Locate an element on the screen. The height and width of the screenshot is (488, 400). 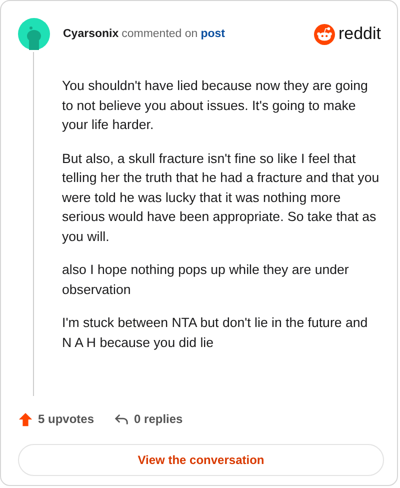
post-link: post is located at coordinates (212, 34).